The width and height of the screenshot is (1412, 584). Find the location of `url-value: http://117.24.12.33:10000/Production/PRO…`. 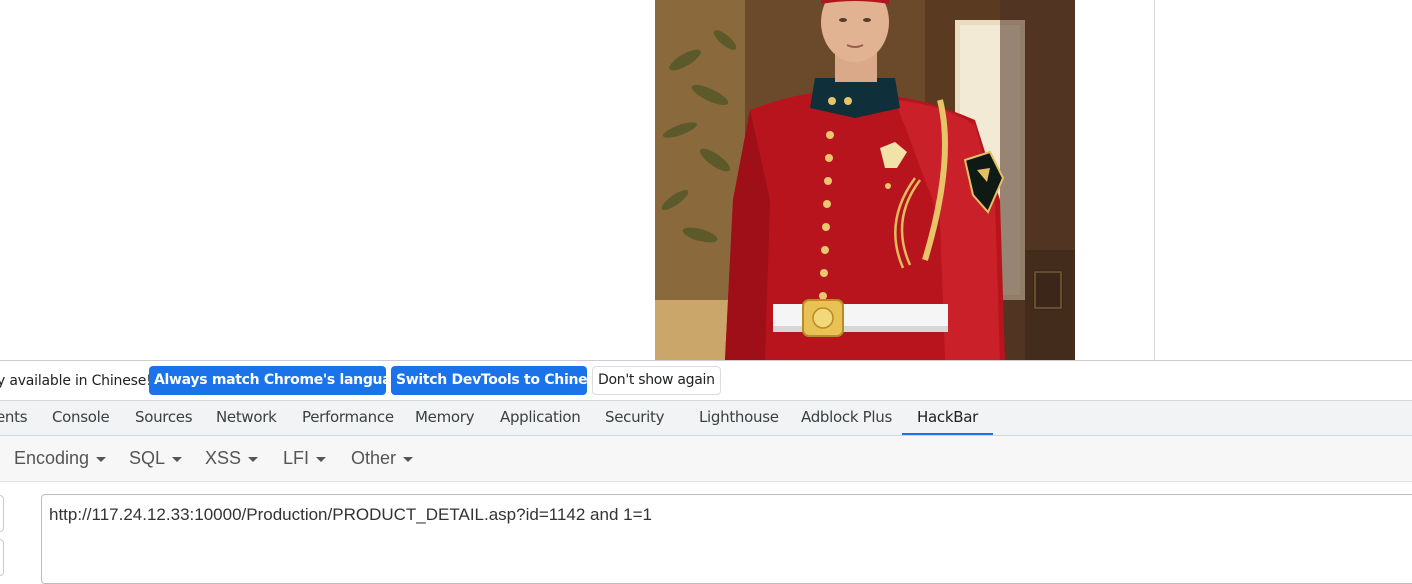

url-value: http://117.24.12.33:10000/Production/PRO… is located at coordinates (350, 514).